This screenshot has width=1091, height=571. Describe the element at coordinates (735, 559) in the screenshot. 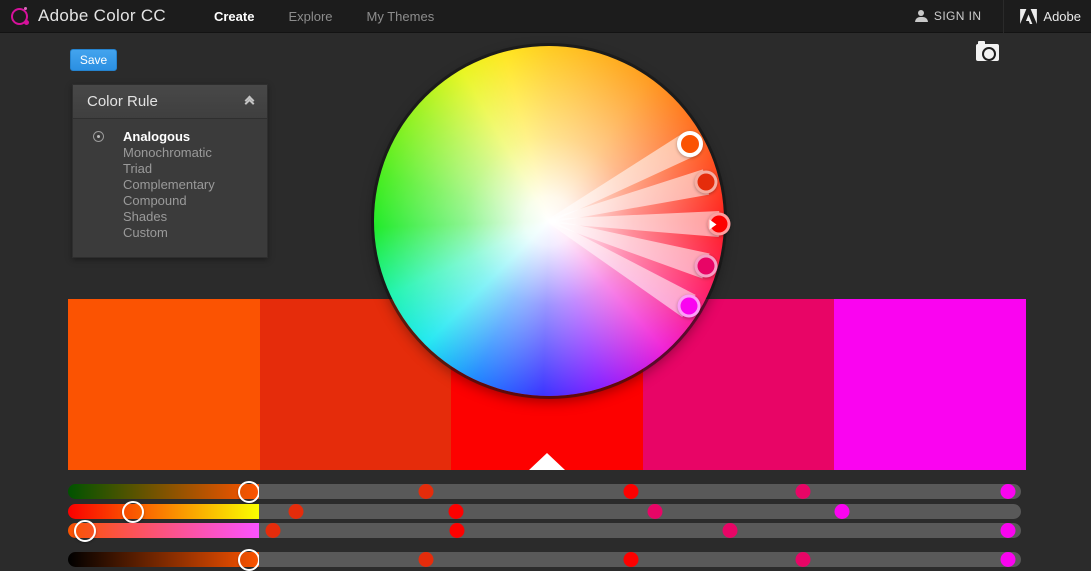

I see `brightness-slider-col4` at that location.